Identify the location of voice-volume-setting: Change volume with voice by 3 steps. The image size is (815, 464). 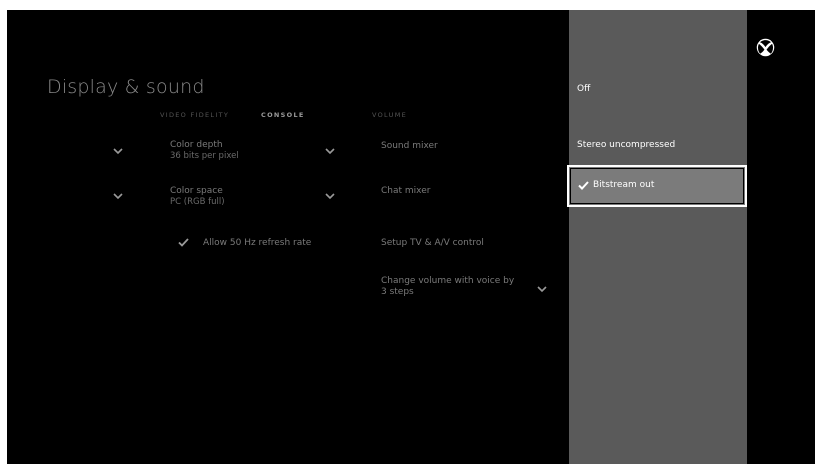
(447, 287).